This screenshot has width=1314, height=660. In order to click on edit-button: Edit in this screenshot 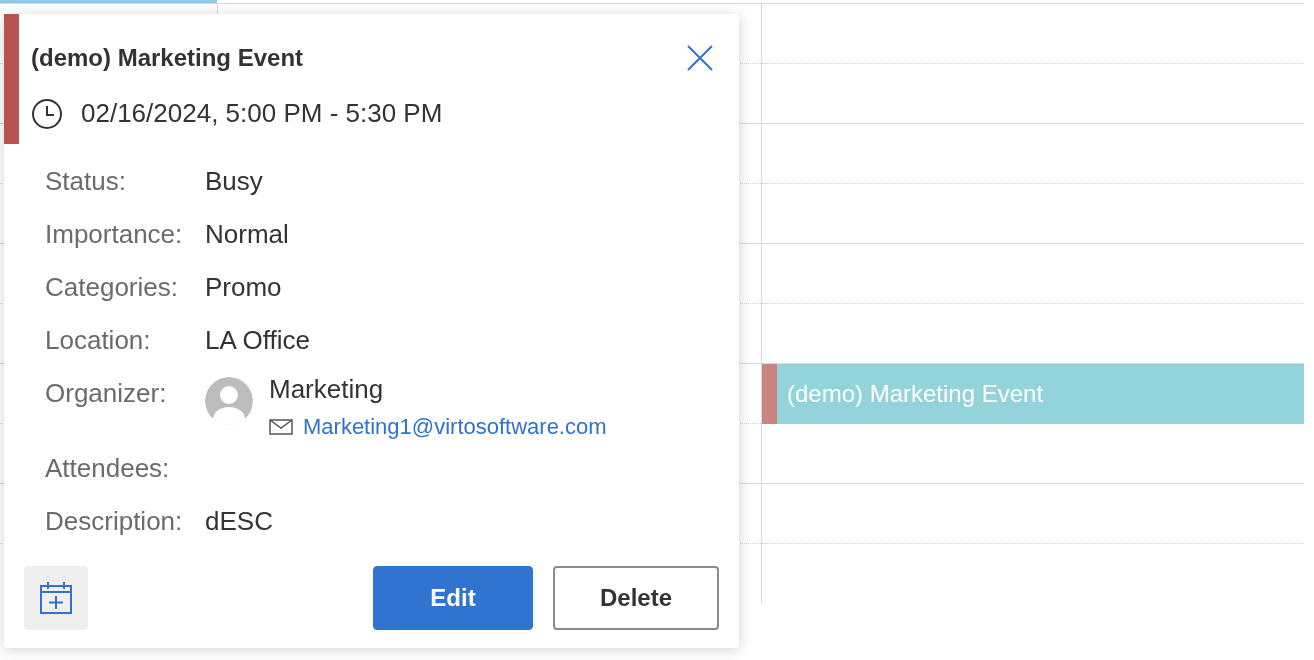, I will do `click(453, 598)`.